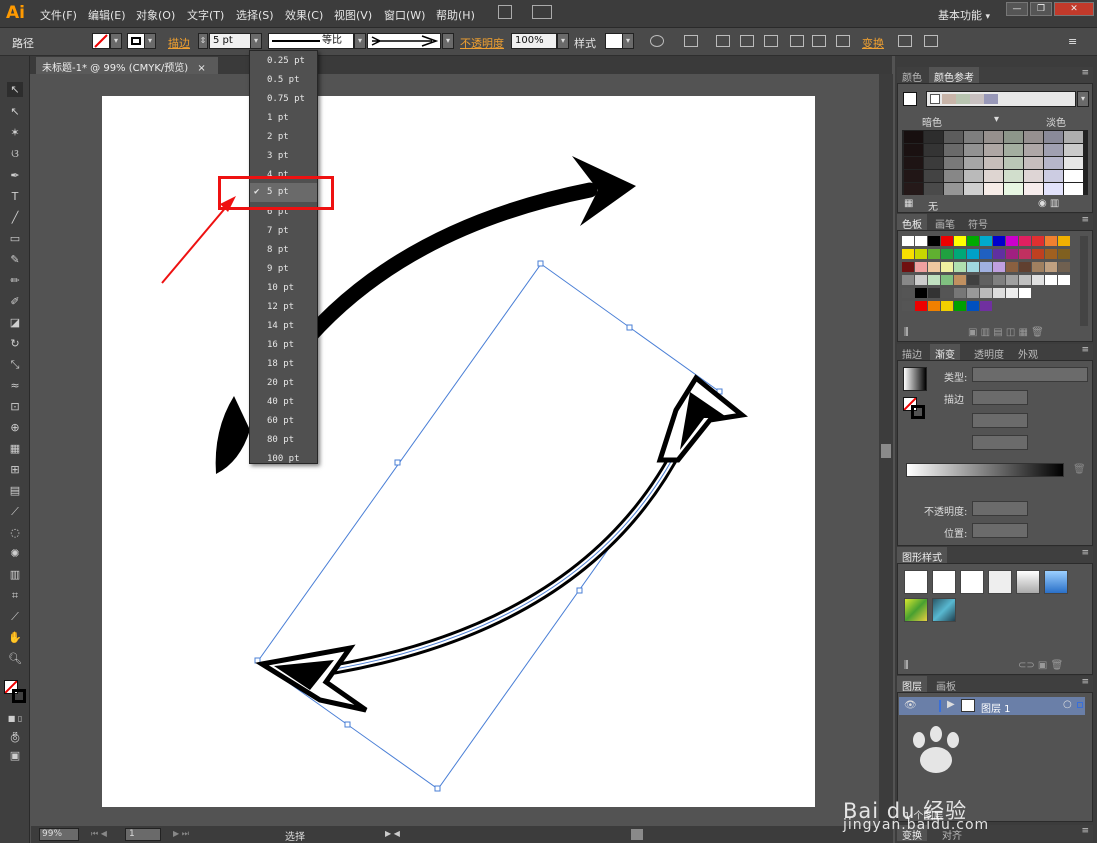 The image size is (1097, 843). What do you see at coordinates (283, 421) in the screenshot?
I see `stroke-option-60pt: 60 pt` at bounding box center [283, 421].